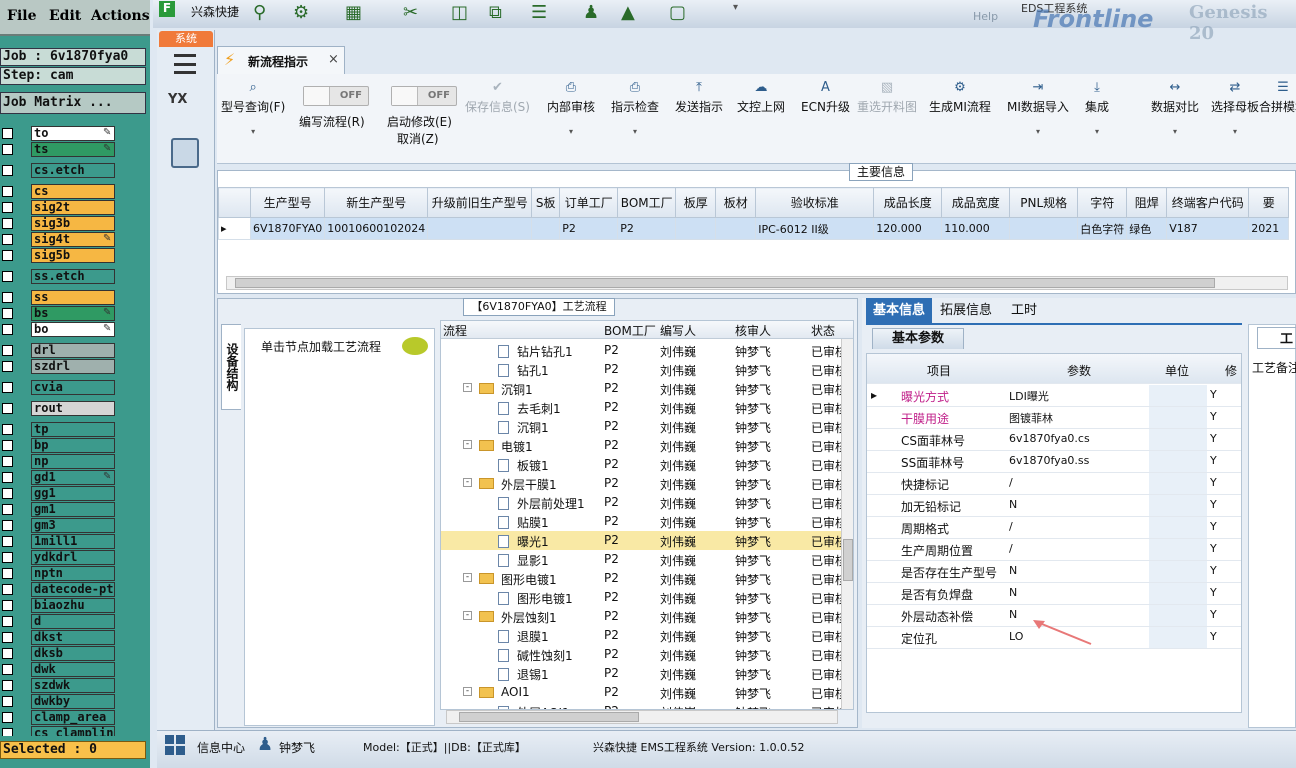  What do you see at coordinates (1097, 119) in the screenshot?
I see `ribbon-btn-10: ⤓ 集成 ▾` at bounding box center [1097, 119].